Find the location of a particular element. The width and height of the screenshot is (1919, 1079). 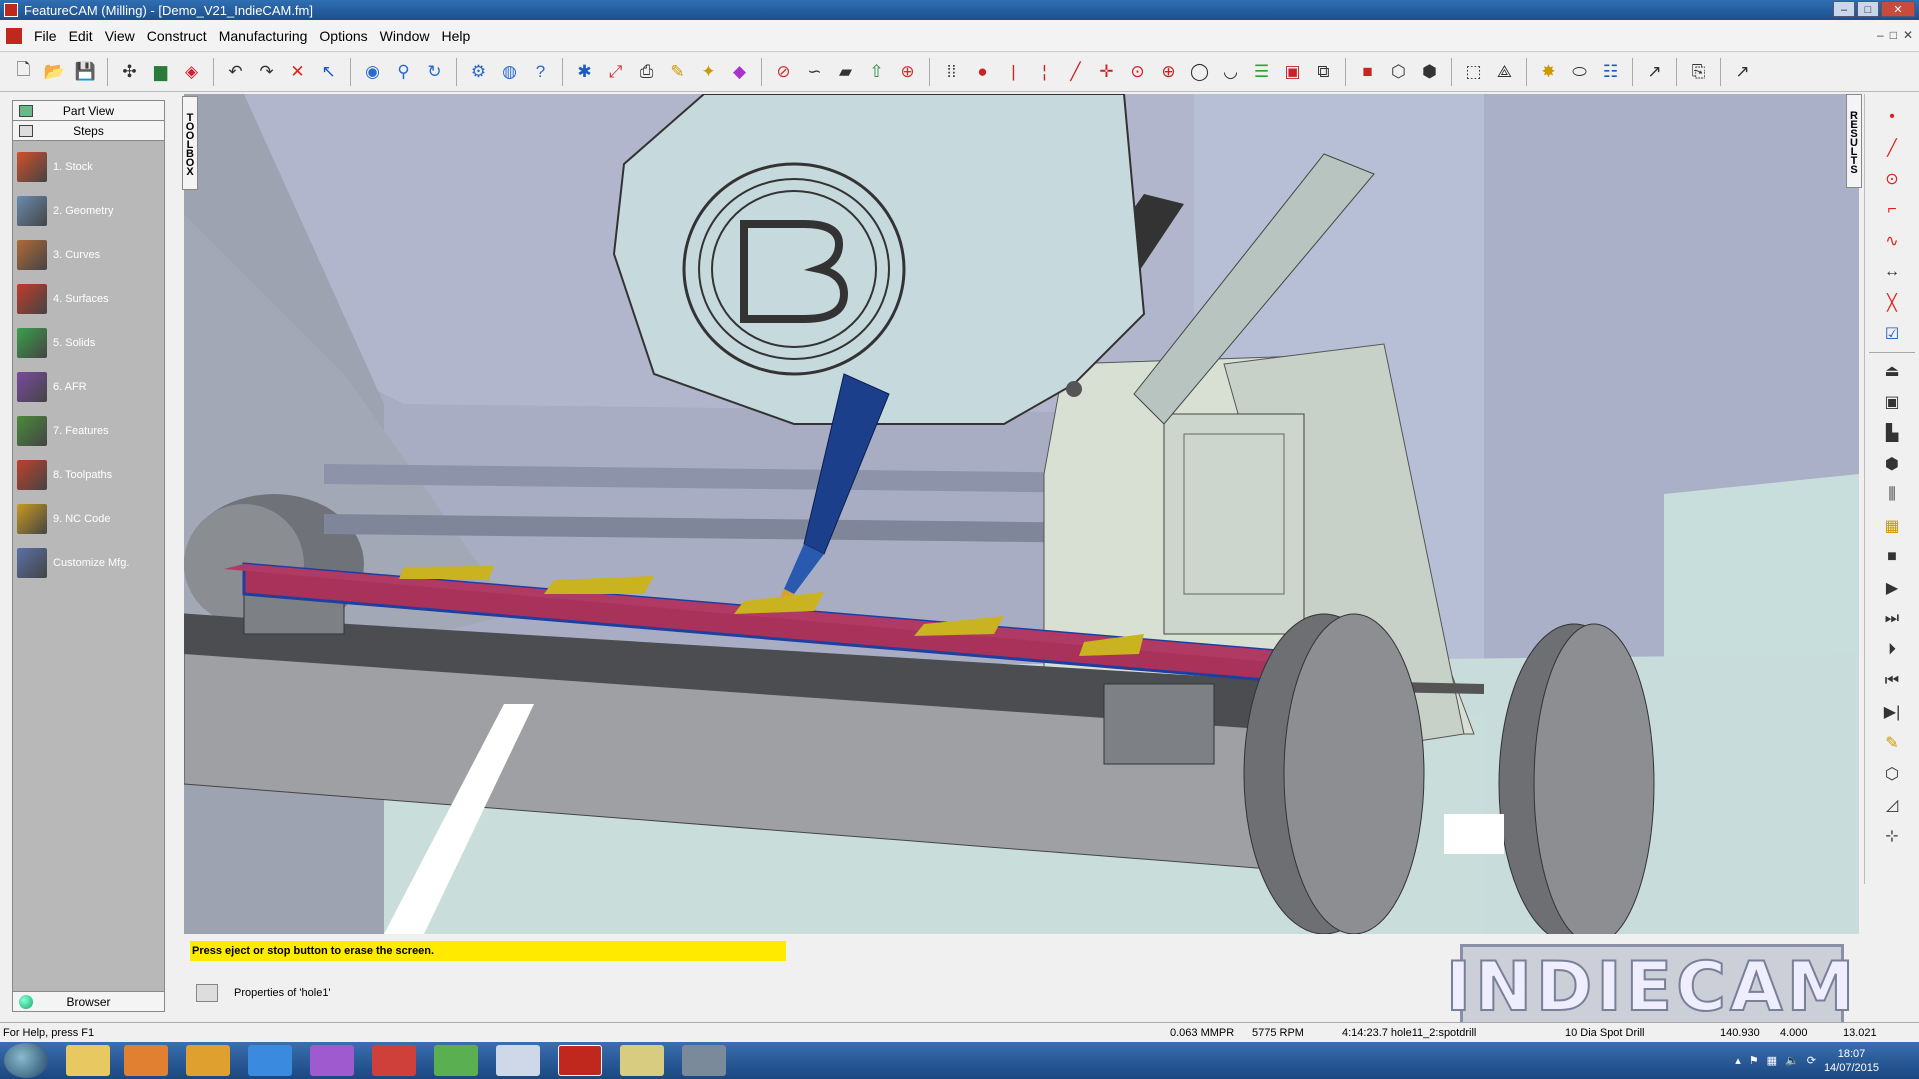

circle-point-icon: ⊙ is located at coordinates (1137, 71).